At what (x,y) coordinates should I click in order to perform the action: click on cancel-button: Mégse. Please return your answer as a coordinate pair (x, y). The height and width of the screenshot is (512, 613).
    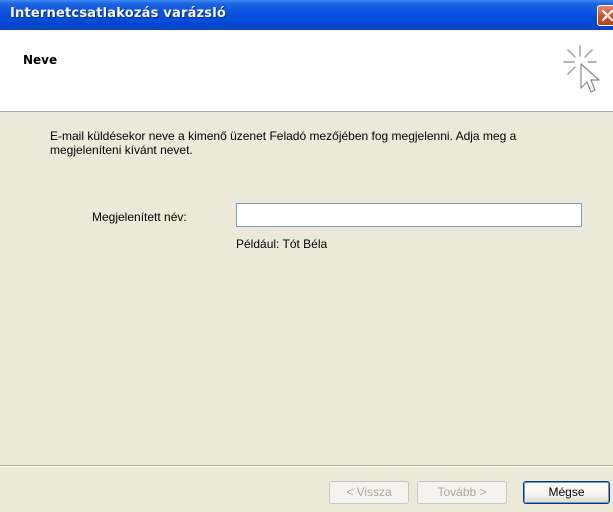
    Looking at the image, I should click on (566, 492).